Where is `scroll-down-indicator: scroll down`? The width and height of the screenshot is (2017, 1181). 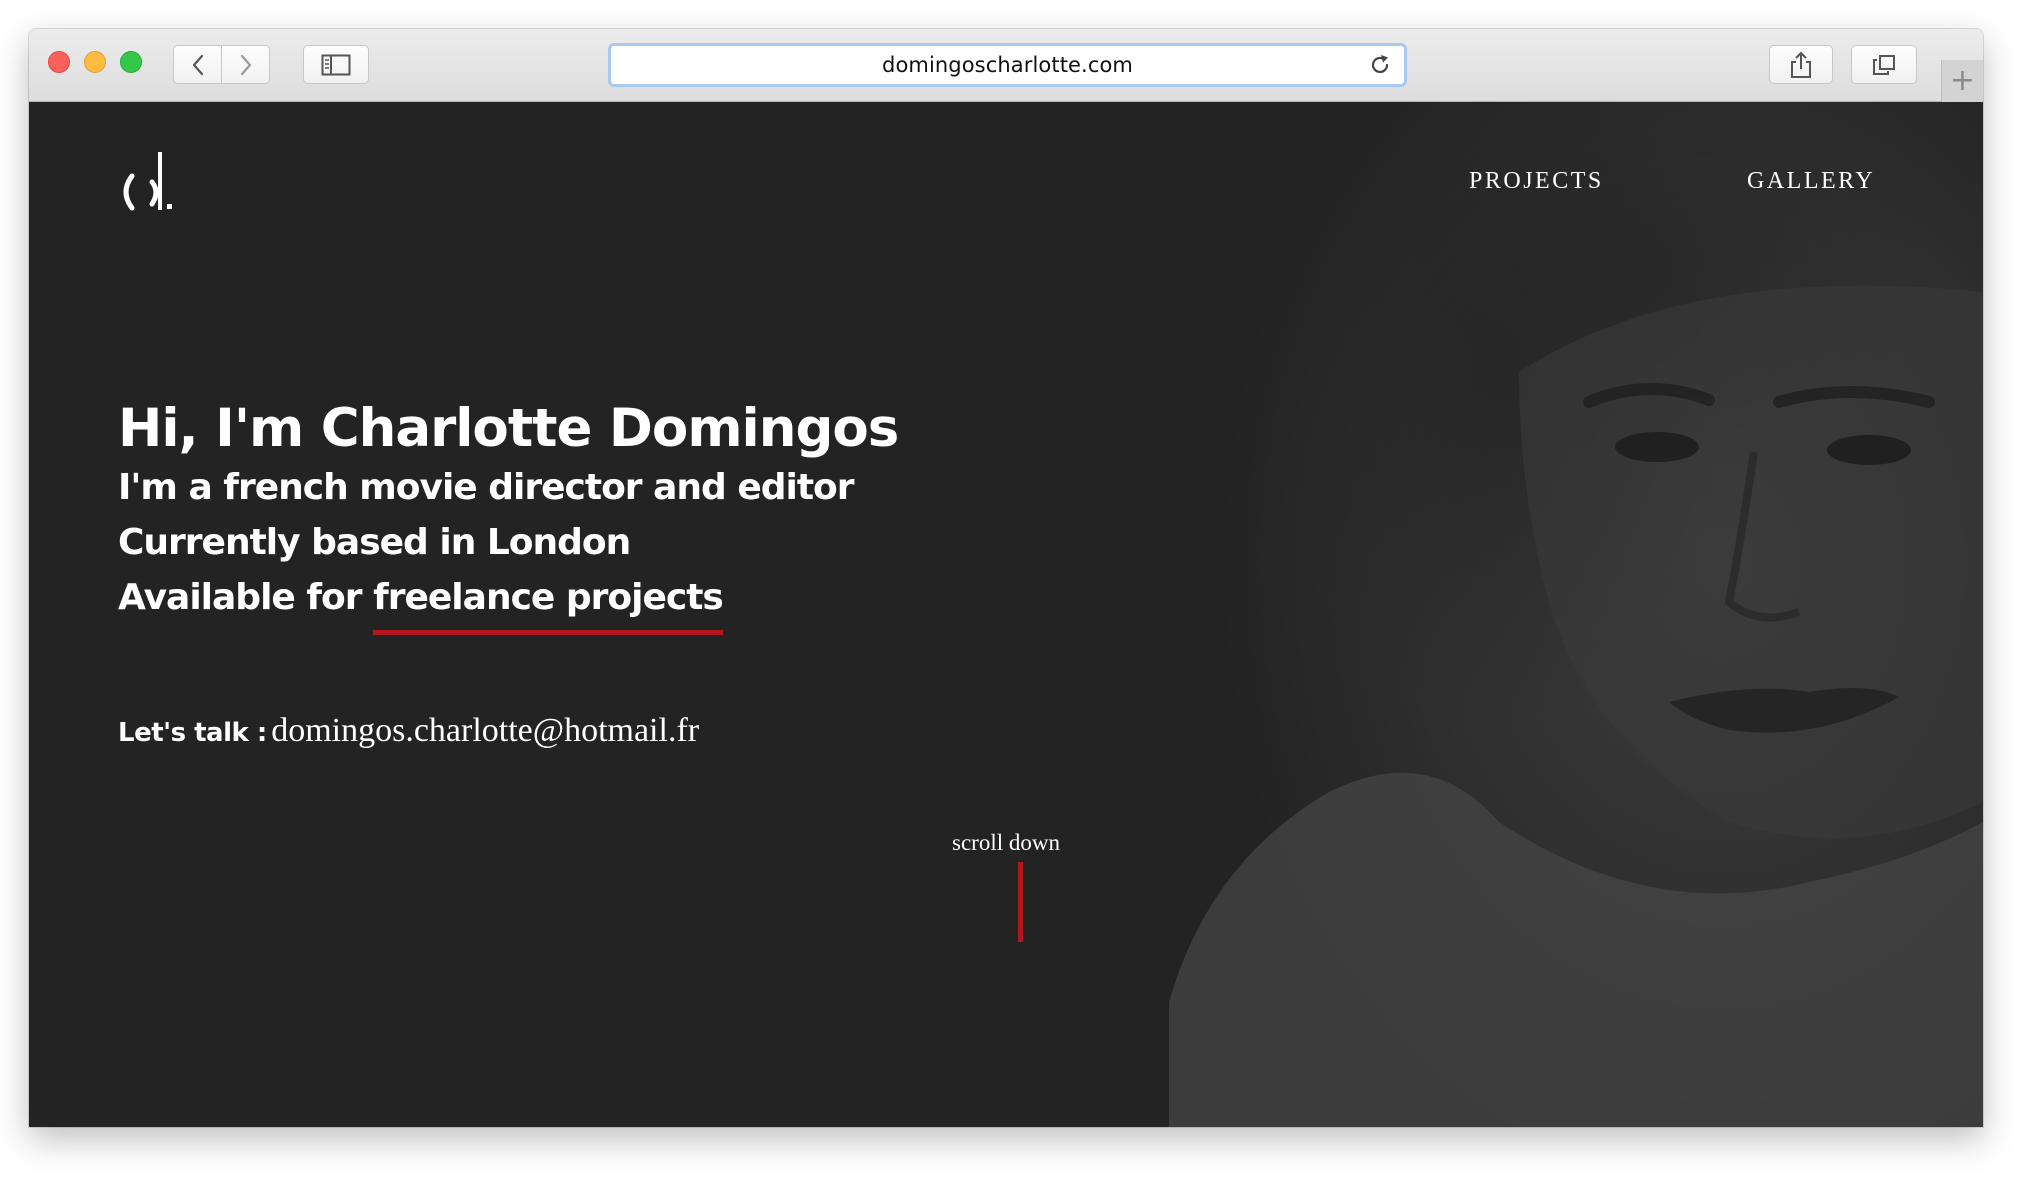 scroll-down-indicator: scroll down is located at coordinates (1006, 886).